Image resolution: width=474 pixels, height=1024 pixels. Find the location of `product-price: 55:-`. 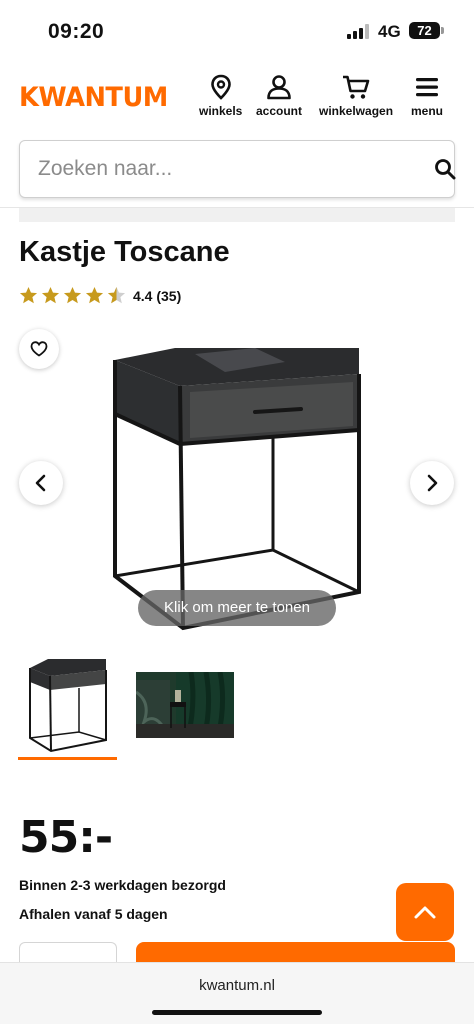

product-price: 55:- is located at coordinates (66, 837).